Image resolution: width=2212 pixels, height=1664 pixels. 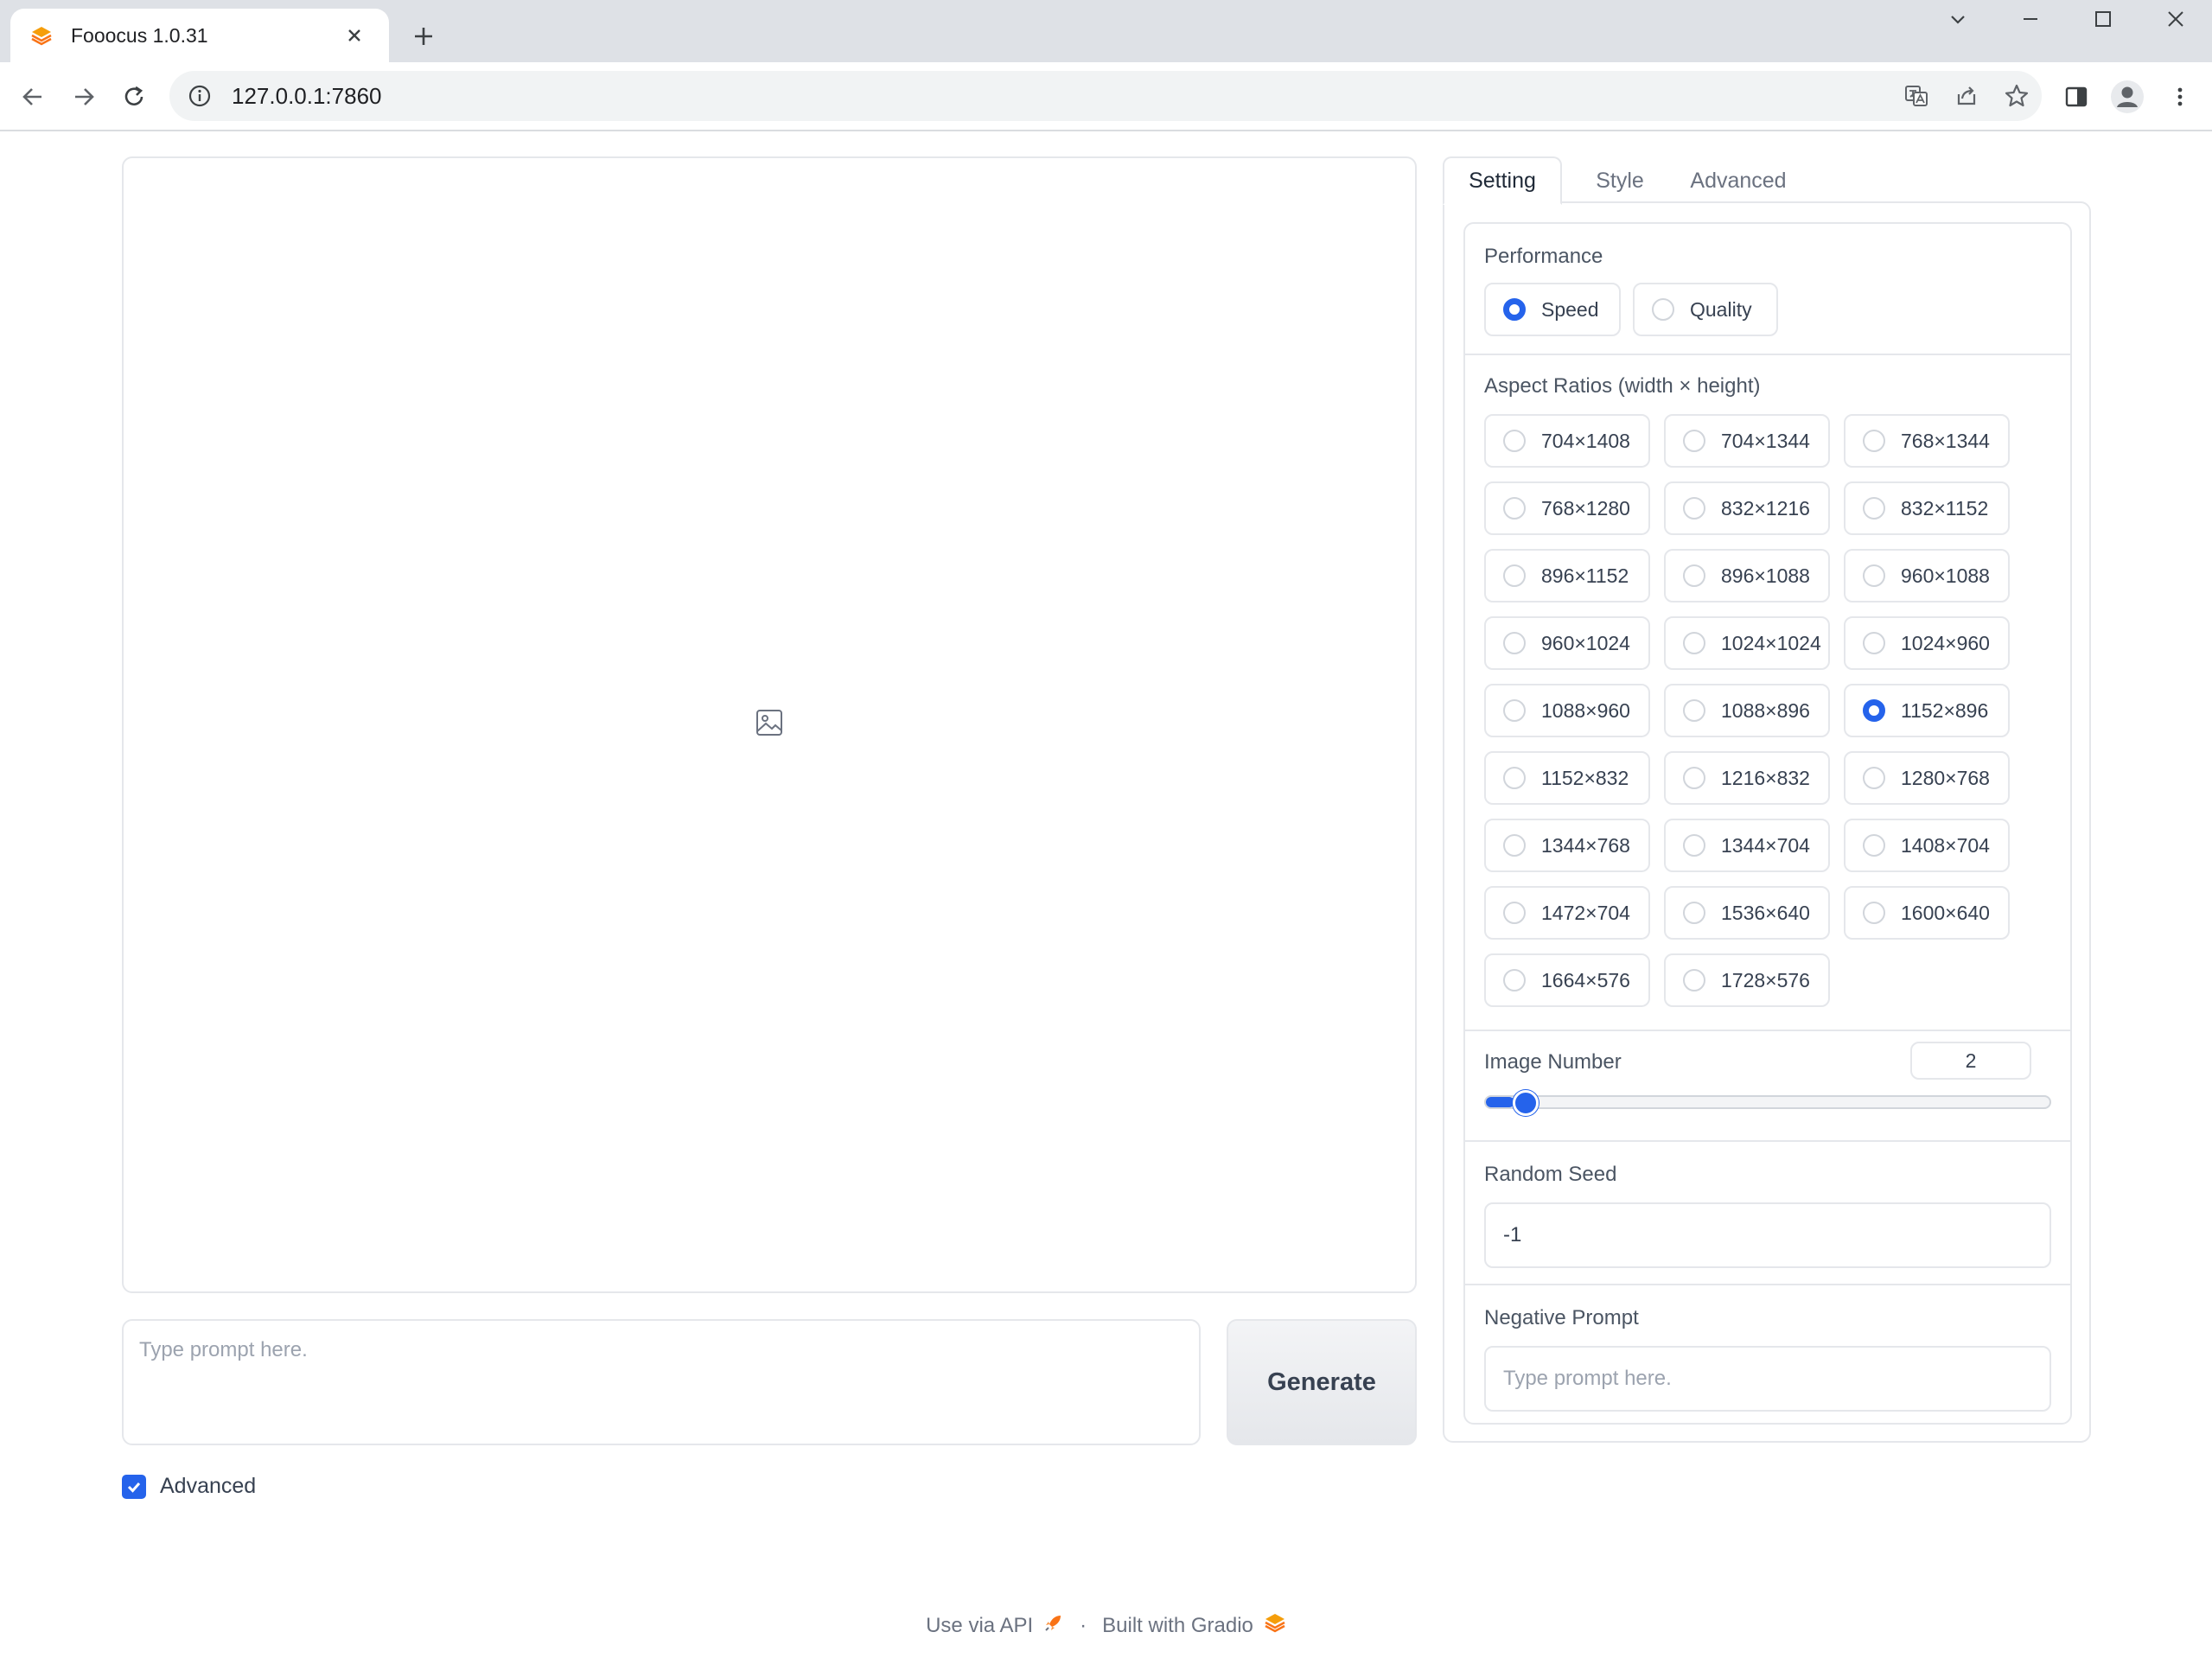 I want to click on image-number-input: 2, so click(x=1970, y=1061).